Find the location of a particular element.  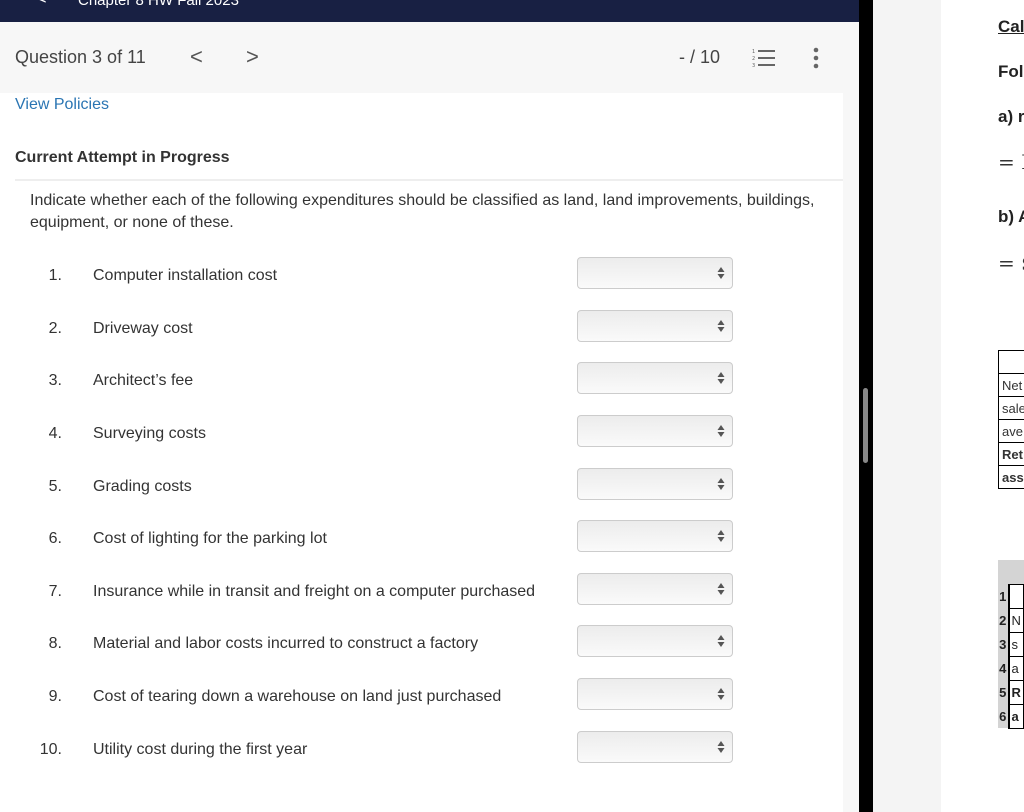

table-row: ave is located at coordinates (1011, 431).